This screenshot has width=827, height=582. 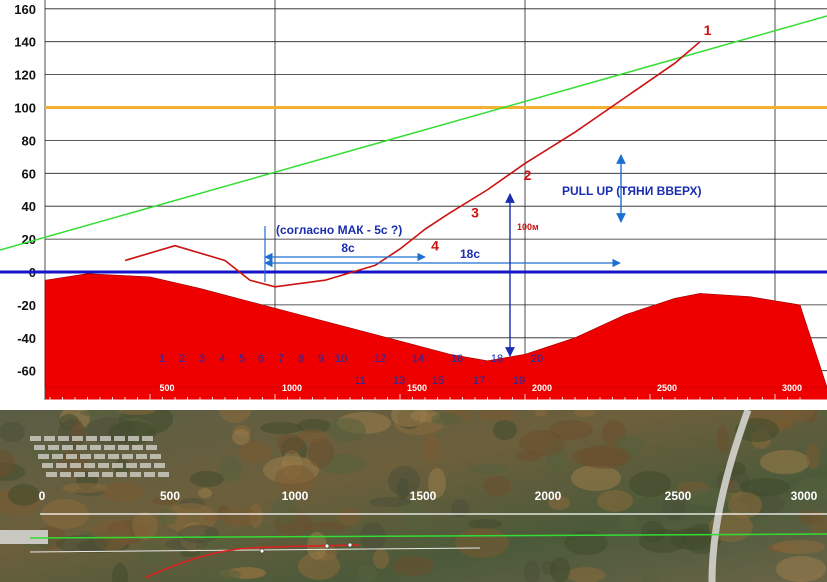 I want to click on marker-number: 11, so click(x=359, y=381).